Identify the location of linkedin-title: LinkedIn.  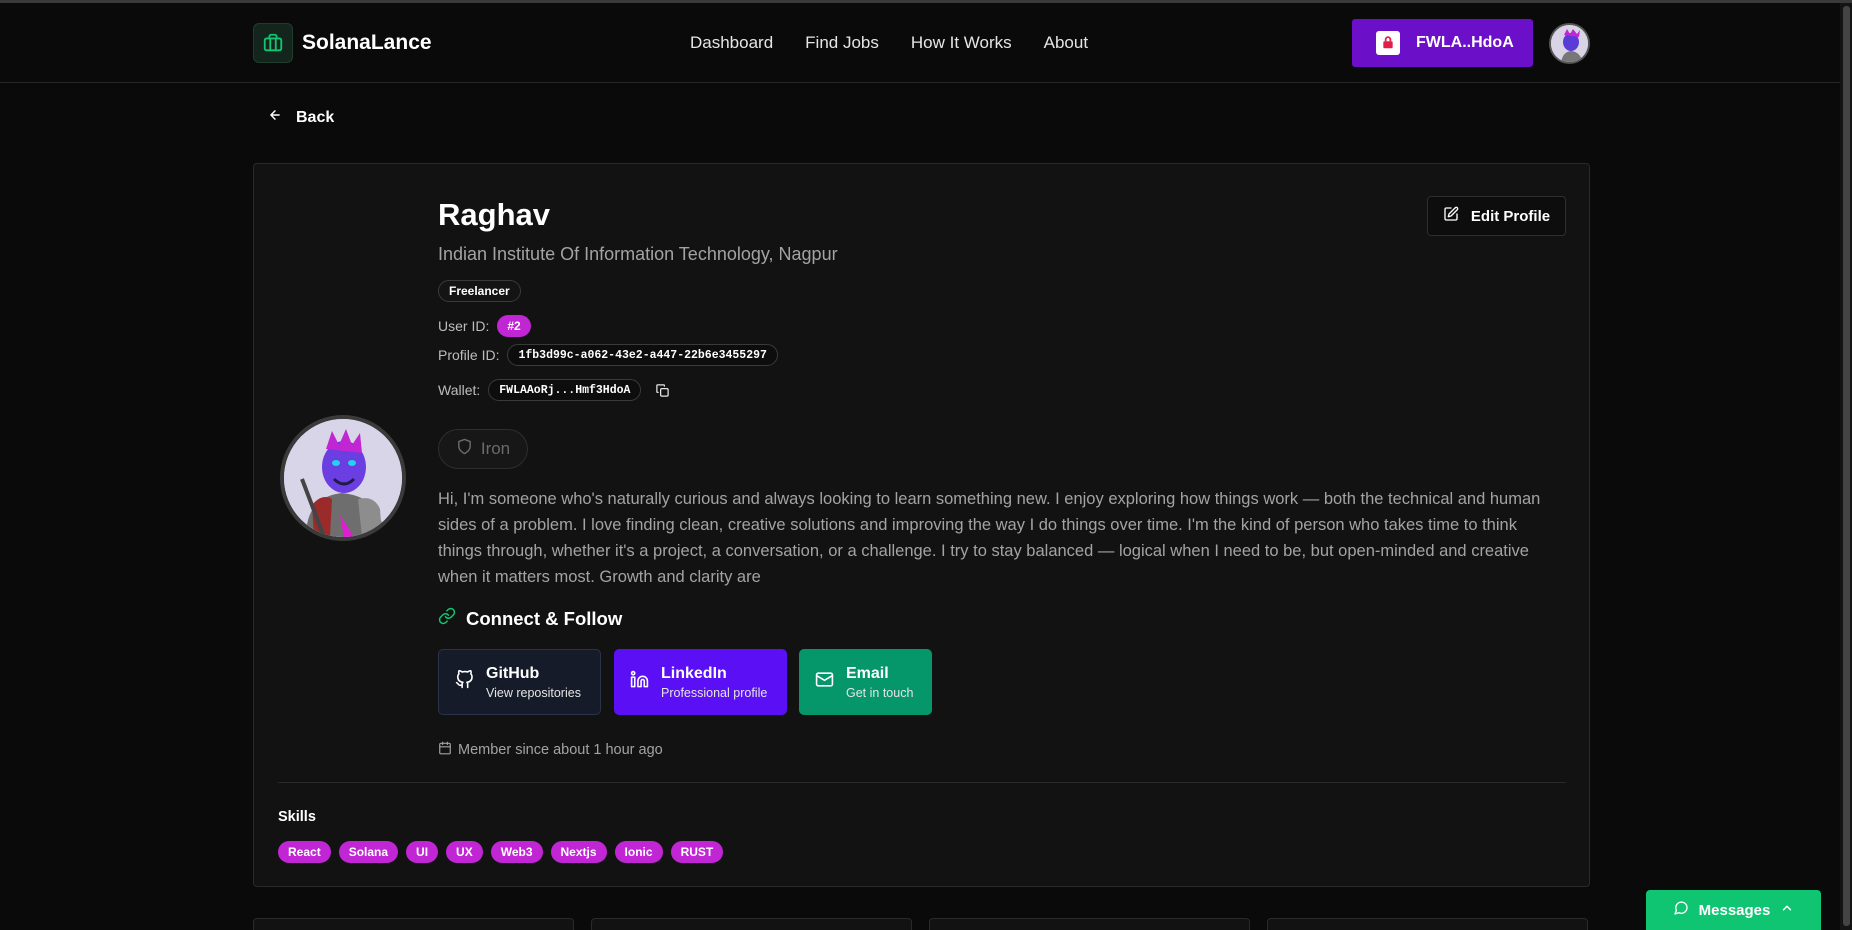
(694, 673).